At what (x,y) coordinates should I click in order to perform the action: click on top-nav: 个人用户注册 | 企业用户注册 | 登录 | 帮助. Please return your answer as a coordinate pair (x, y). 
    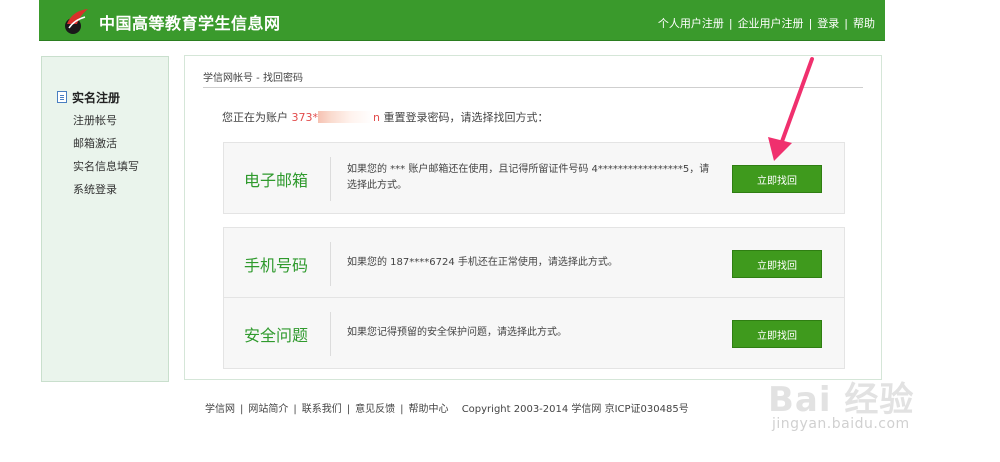
    Looking at the image, I should click on (766, 23).